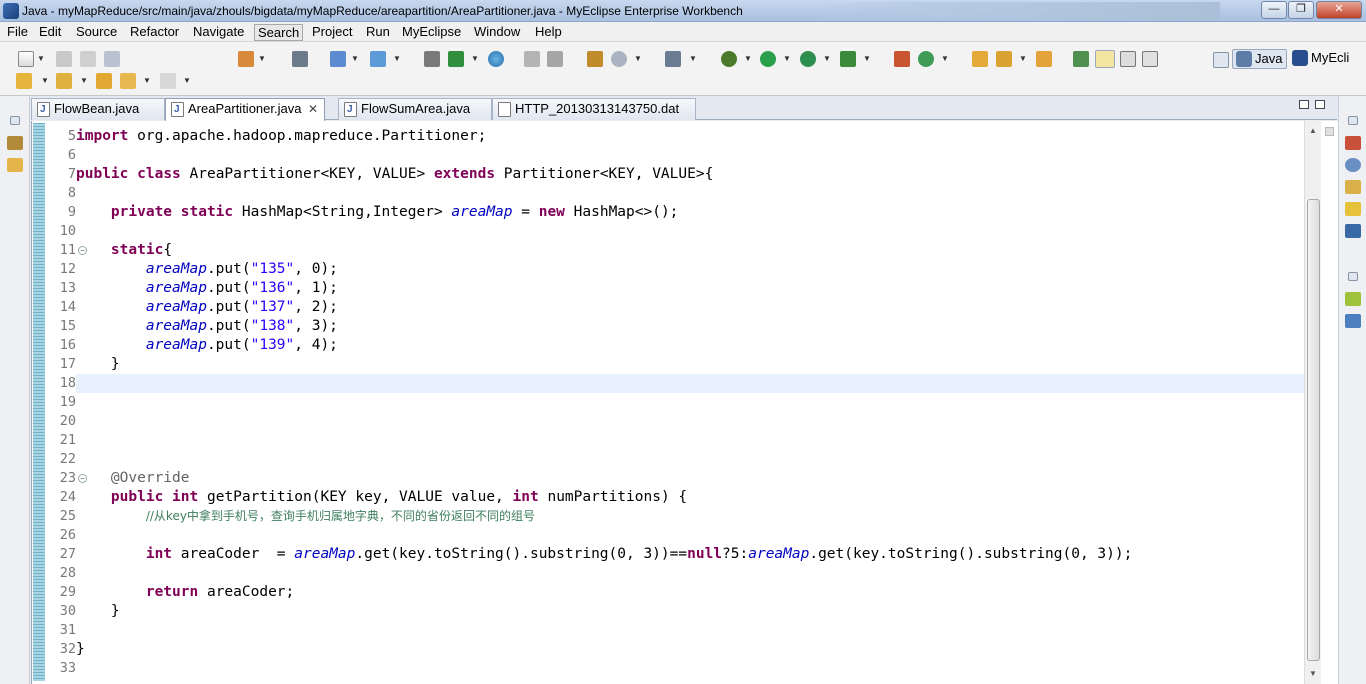 This screenshot has width=1366, height=684. I want to click on forward-arrow-icon, so click(168, 81).